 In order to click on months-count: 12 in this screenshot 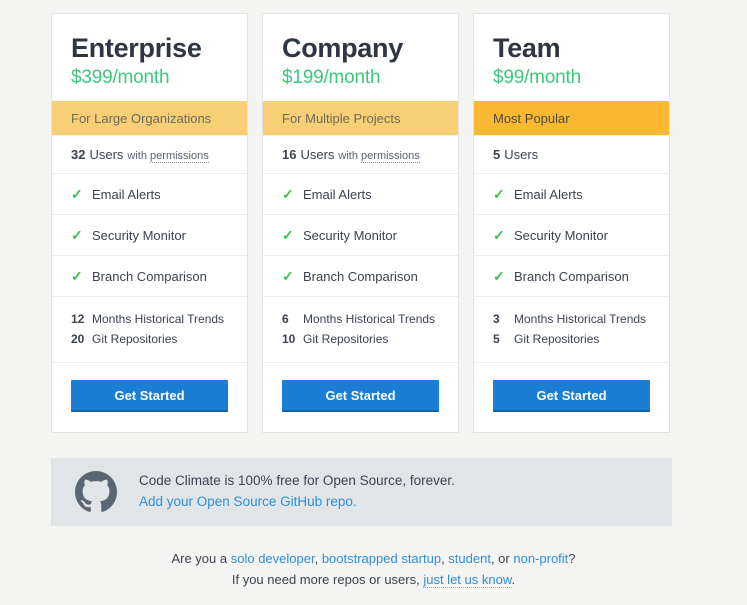, I will do `click(78, 319)`.